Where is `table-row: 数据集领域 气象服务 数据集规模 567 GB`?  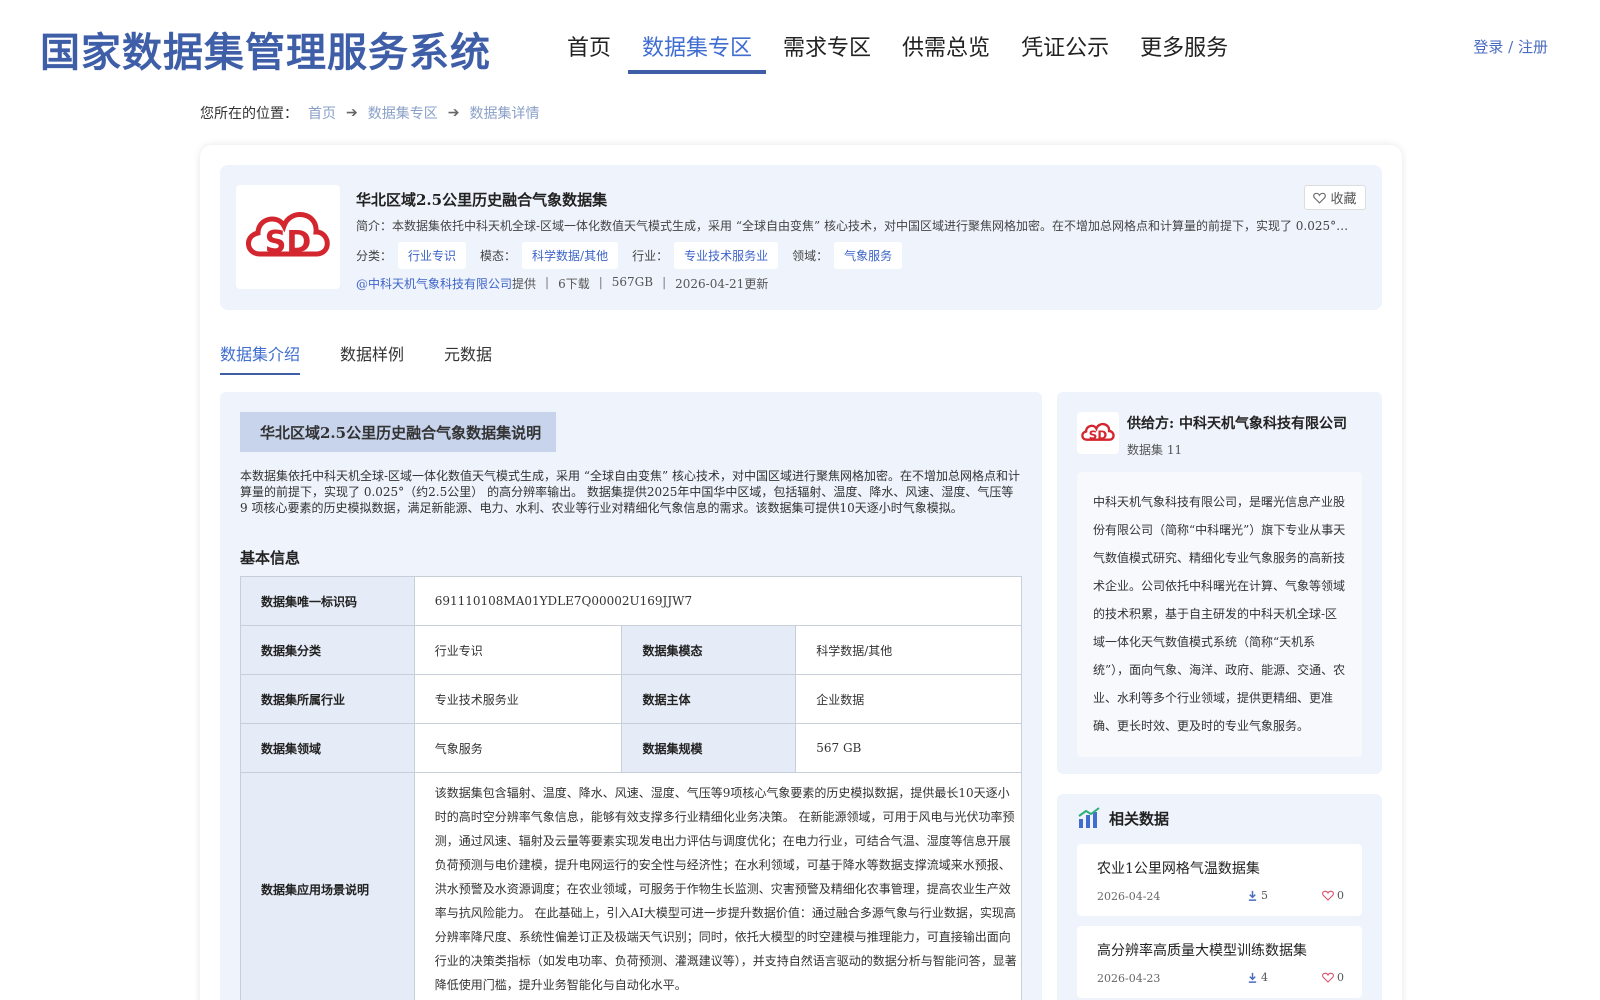
table-row: 数据集领域 气象服务 数据集规模 567 GB is located at coordinates (631, 748).